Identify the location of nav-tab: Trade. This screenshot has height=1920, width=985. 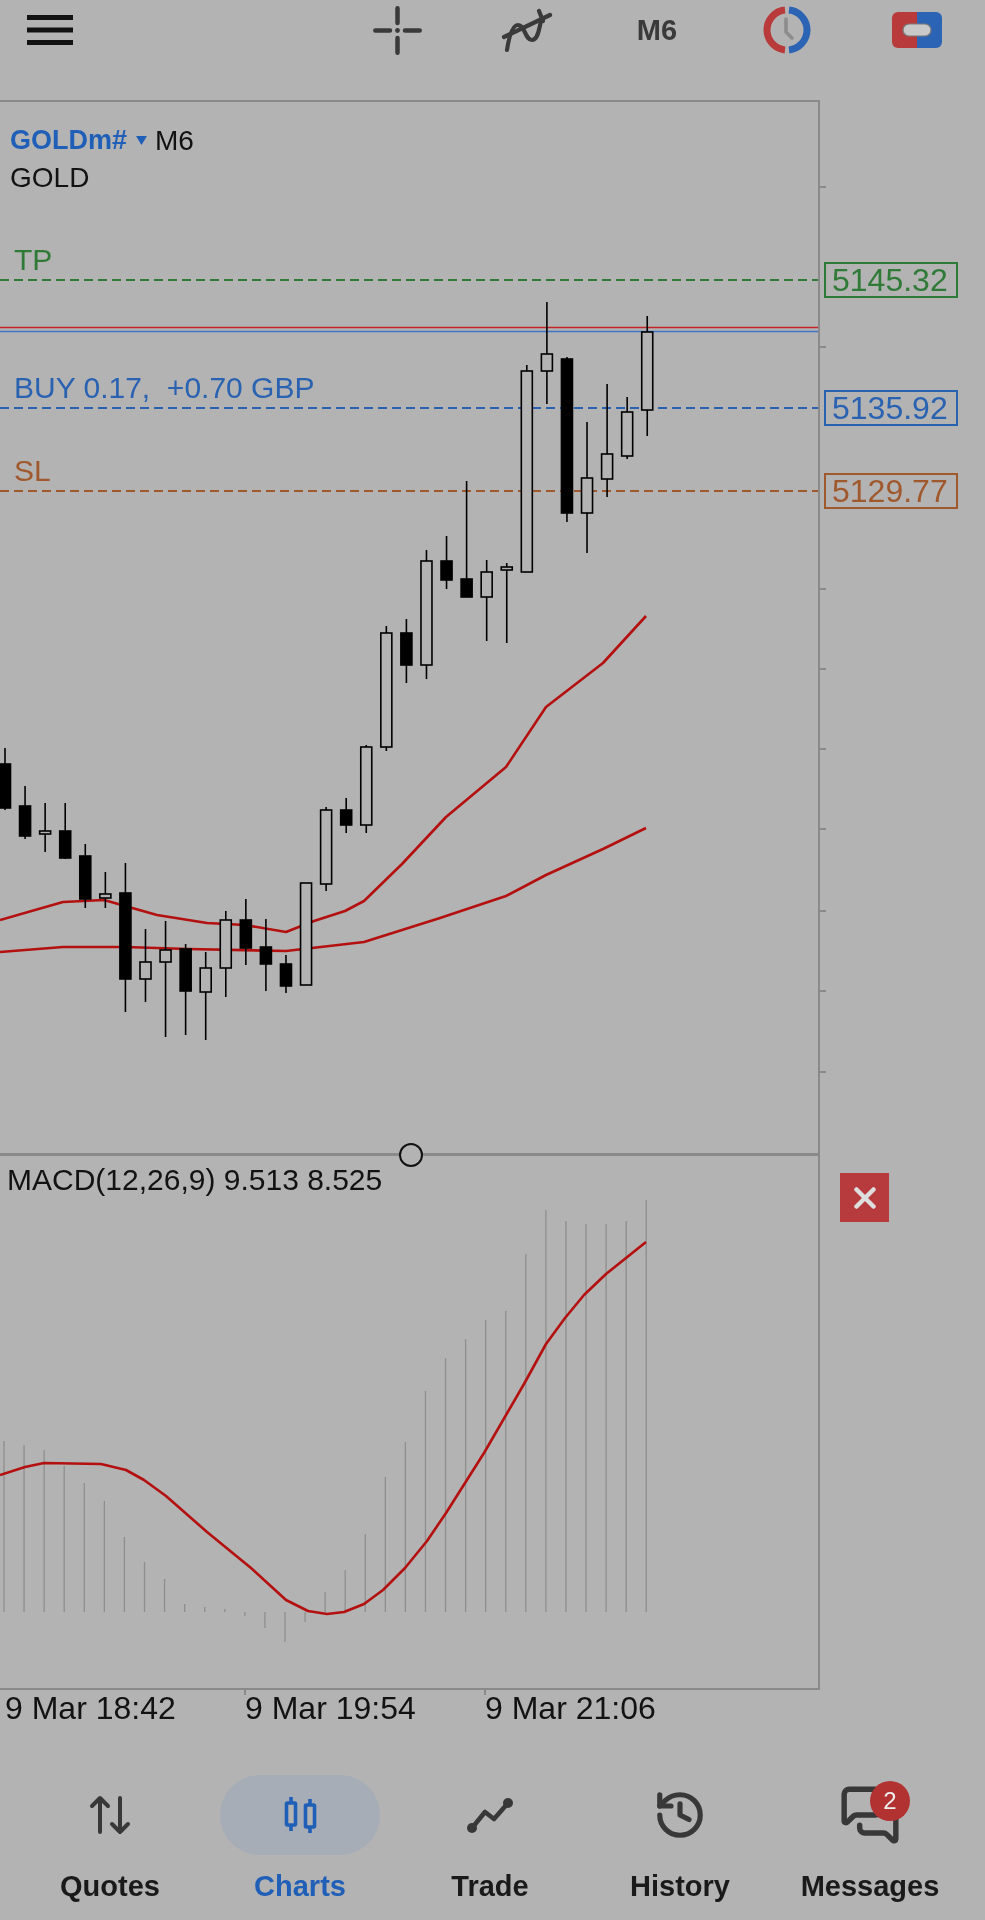
(490, 1820).